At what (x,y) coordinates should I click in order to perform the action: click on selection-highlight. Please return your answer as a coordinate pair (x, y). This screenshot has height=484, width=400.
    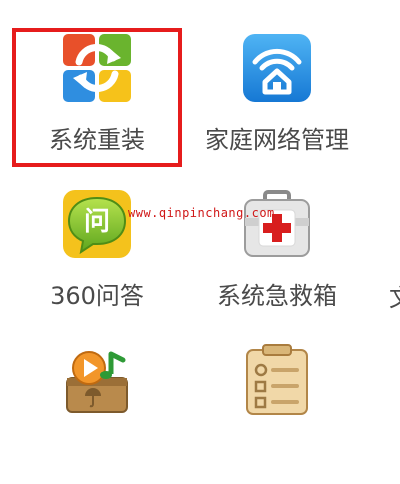
    Looking at the image, I should click on (97, 97).